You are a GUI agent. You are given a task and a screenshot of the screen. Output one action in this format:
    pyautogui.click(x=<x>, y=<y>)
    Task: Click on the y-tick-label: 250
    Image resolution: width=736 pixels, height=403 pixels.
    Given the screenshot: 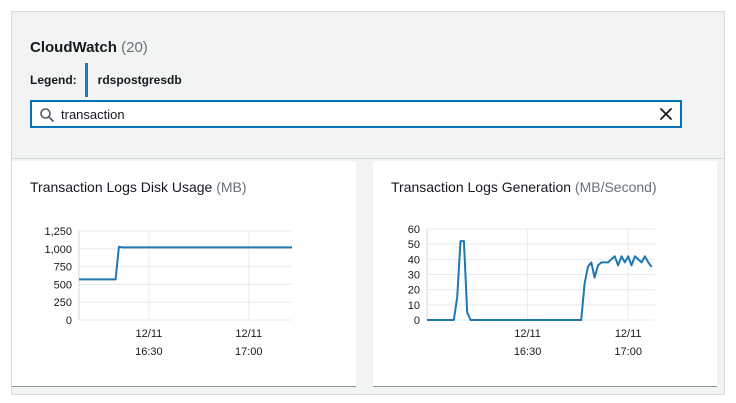 What is the action you would take?
    pyautogui.click(x=63, y=303)
    